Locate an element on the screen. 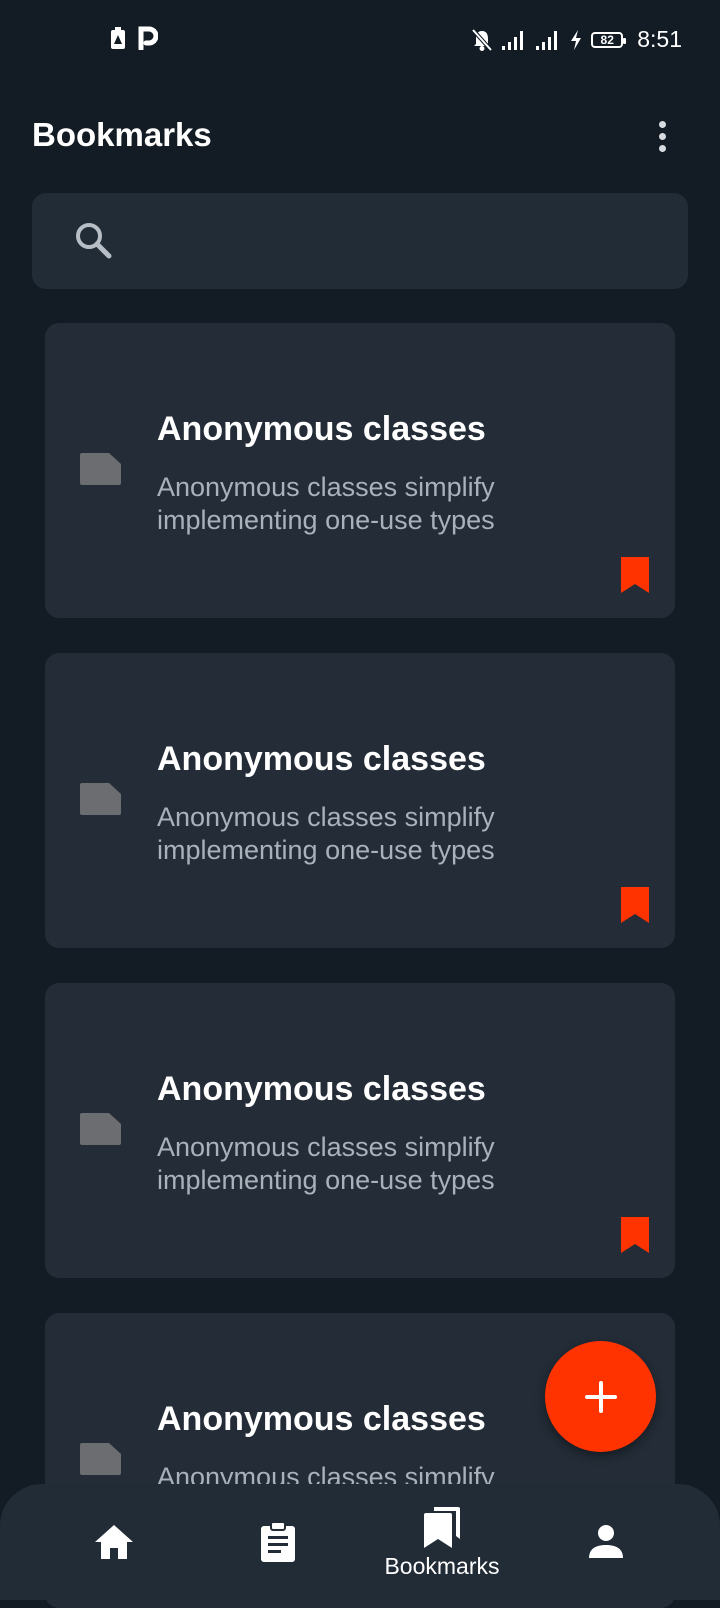 This screenshot has height=1608, width=720. app-notification-icon is located at coordinates (118, 38).